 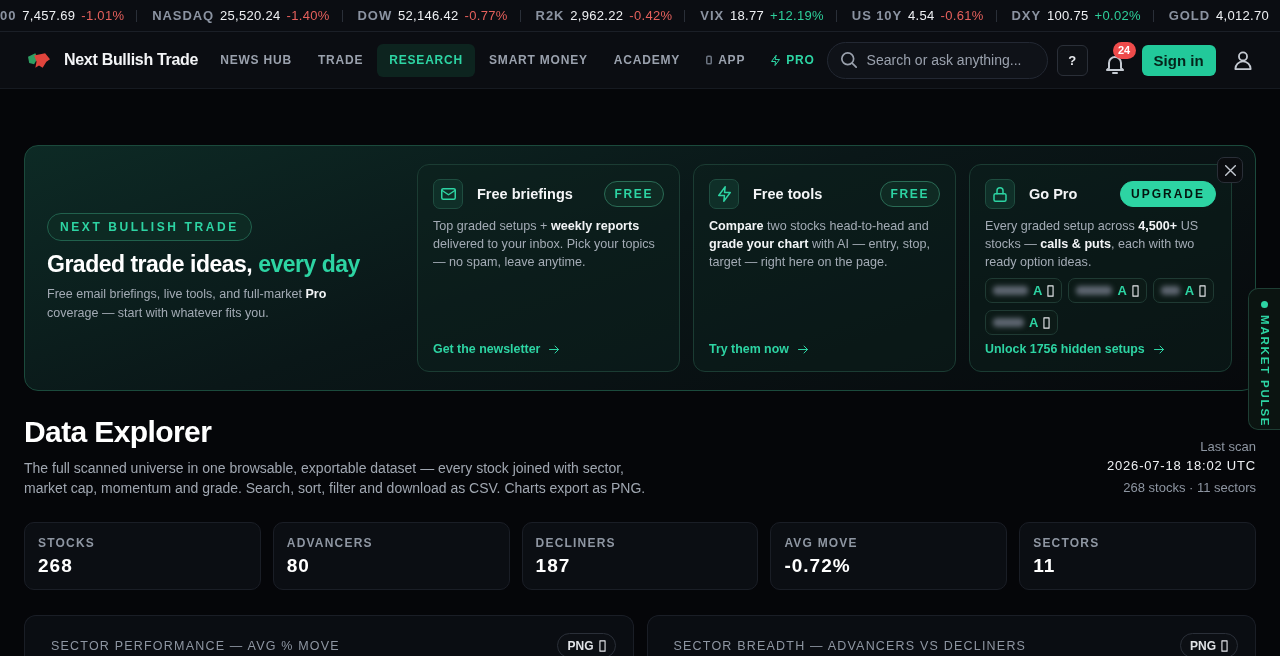 What do you see at coordinates (195, 646) in the screenshot?
I see `panel-title: SECTOR PERFORMANCE — AVG % MOVE` at bounding box center [195, 646].